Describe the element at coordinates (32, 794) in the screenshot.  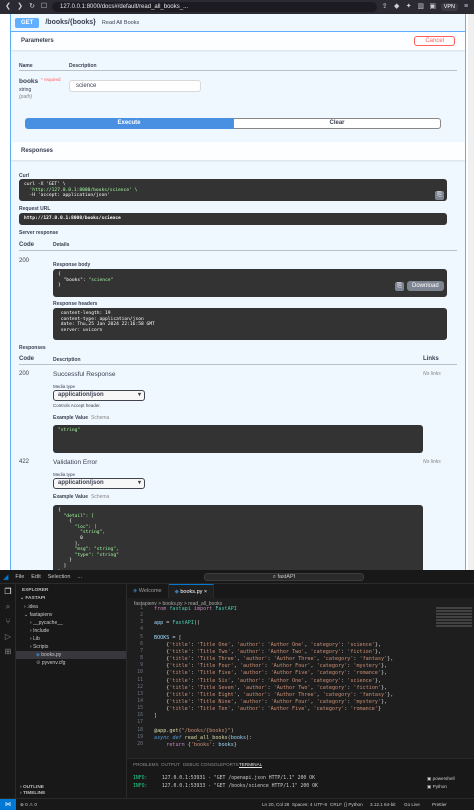
I see `timeline-section: › TIMELINE` at that location.